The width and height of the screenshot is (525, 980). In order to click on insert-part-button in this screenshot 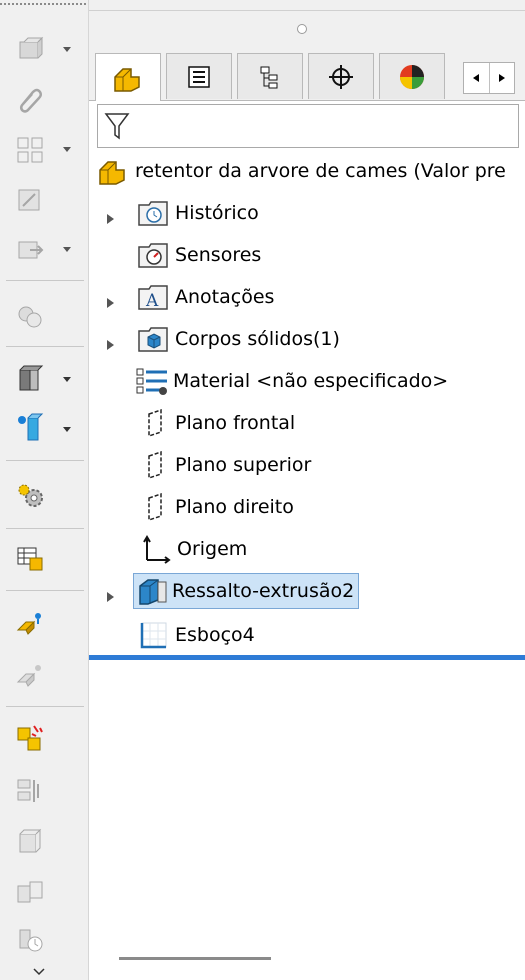, I will do `click(30, 50)`.